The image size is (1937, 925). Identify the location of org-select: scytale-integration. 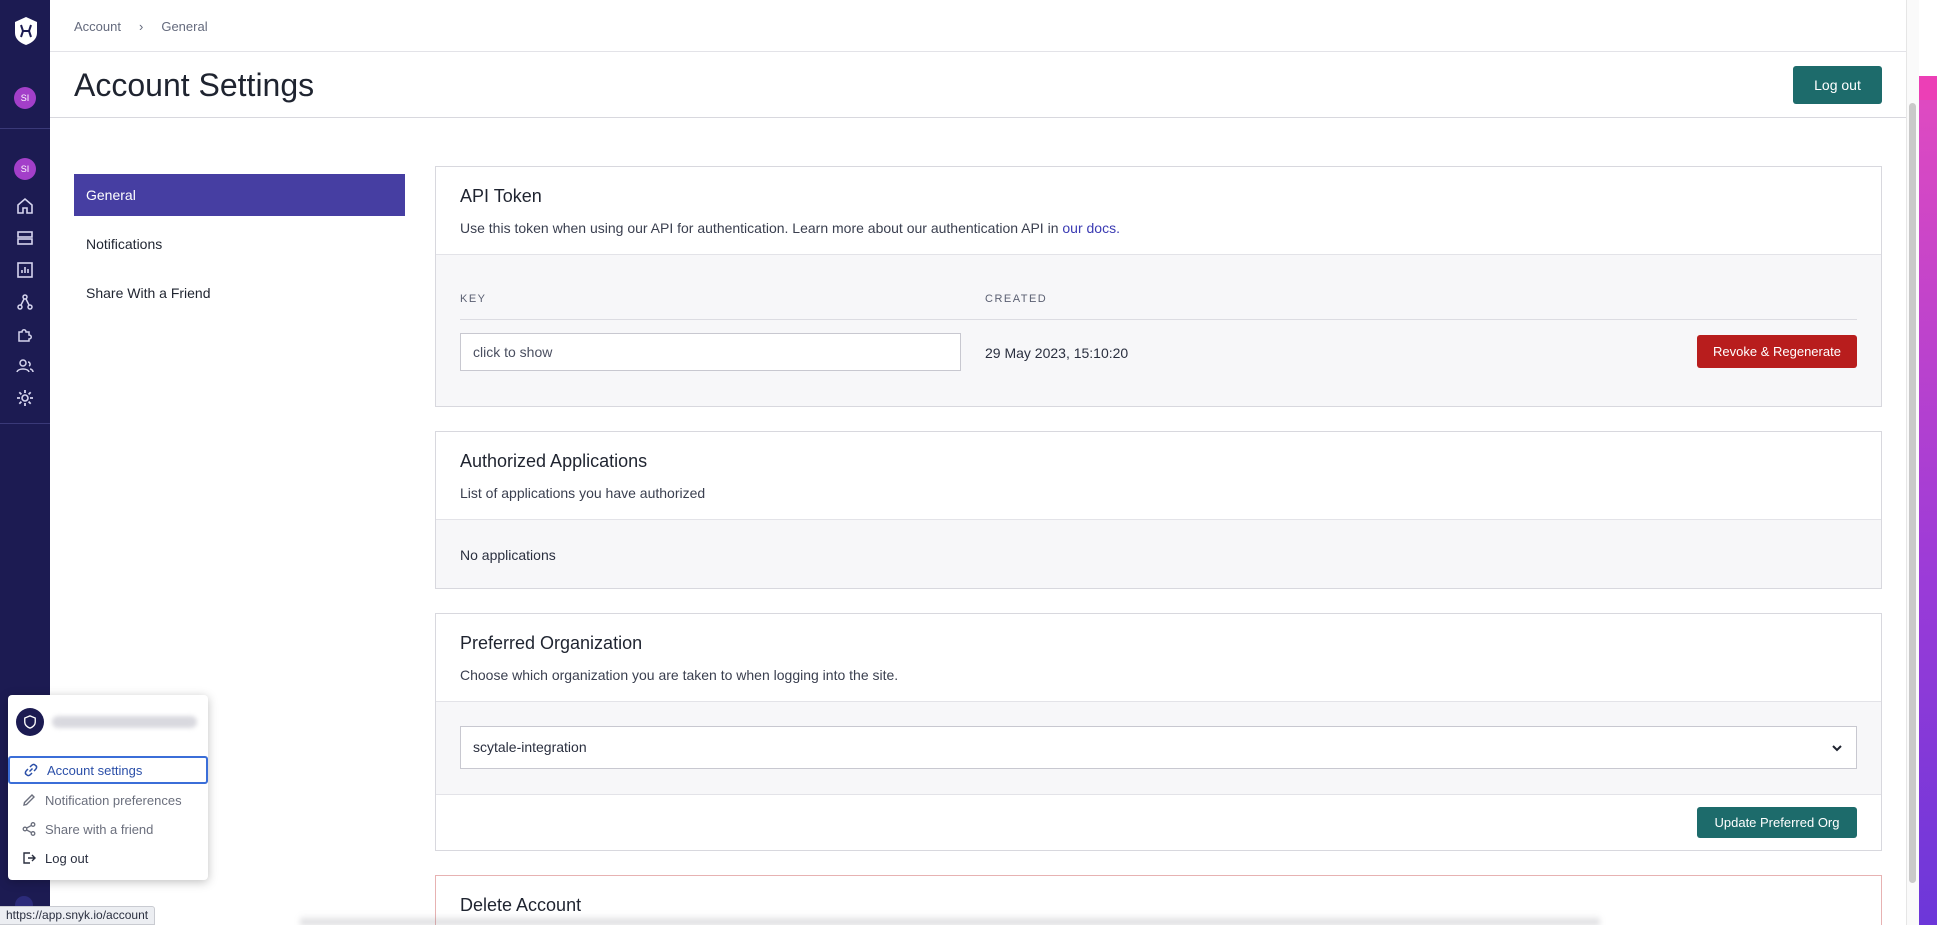
(1158, 747).